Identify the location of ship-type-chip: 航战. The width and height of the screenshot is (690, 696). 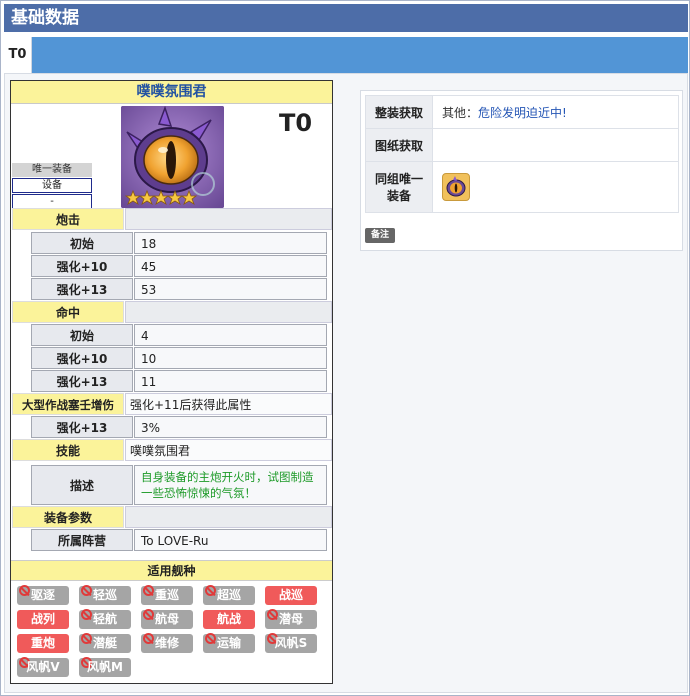
(229, 619).